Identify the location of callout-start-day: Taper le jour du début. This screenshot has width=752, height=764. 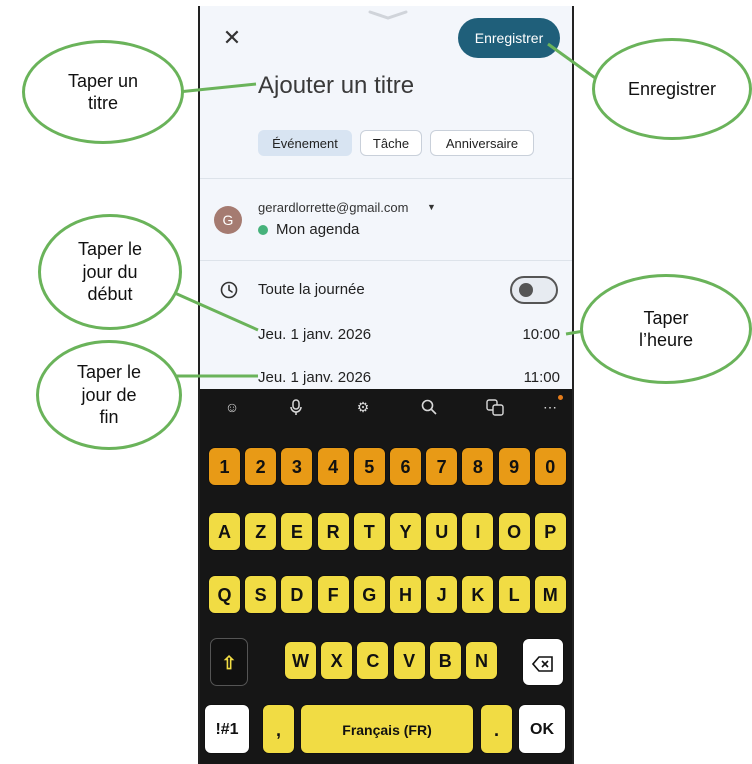
(110, 272).